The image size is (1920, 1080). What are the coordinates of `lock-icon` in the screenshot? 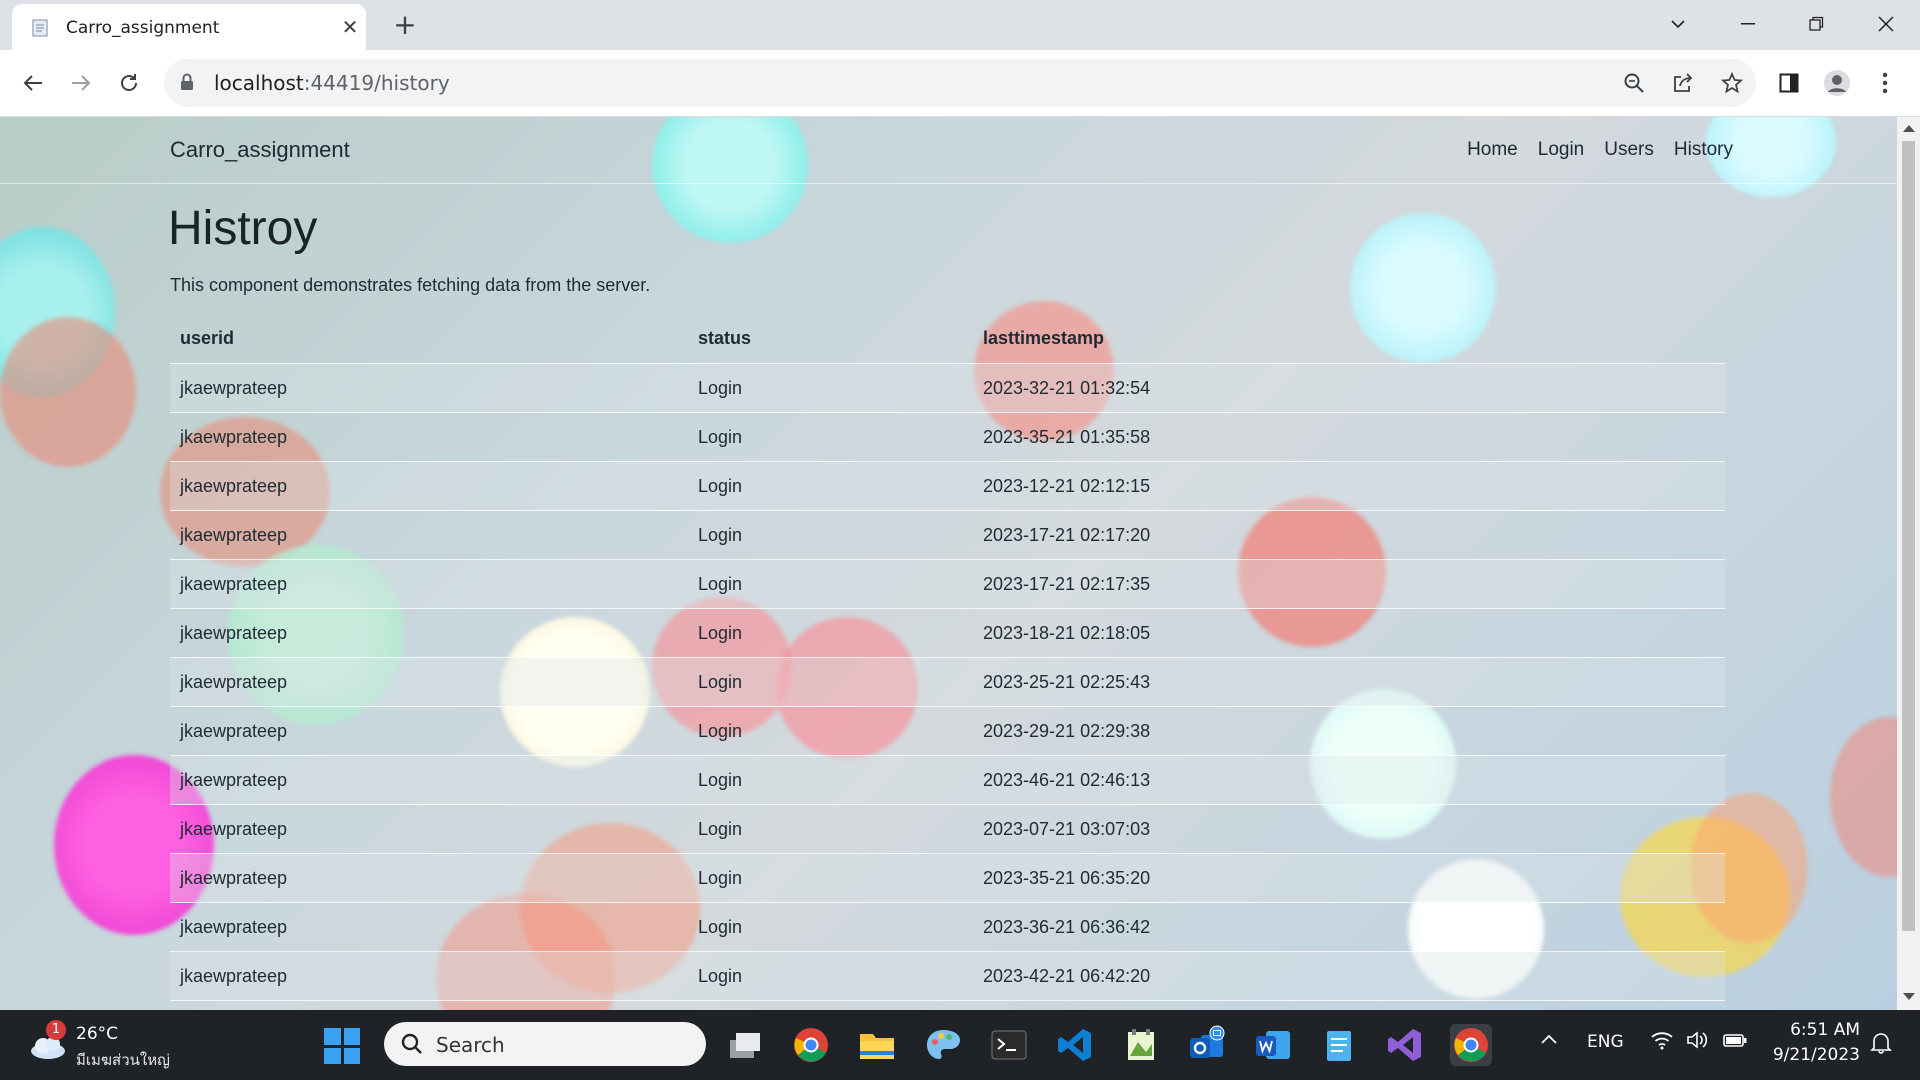 It's located at (187, 84).